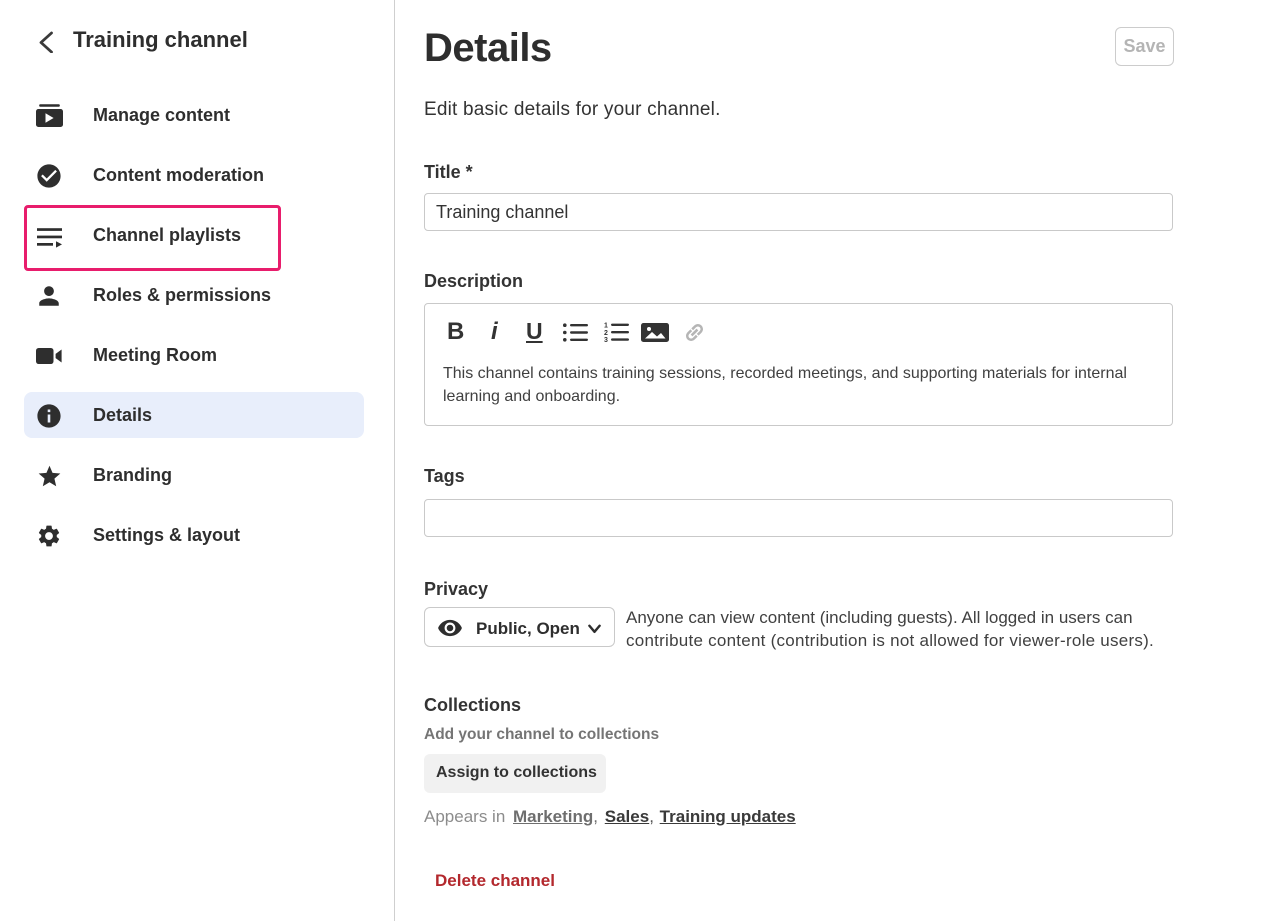  Describe the element at coordinates (606, 325) in the screenshot. I see `svg-text: 1` at that location.